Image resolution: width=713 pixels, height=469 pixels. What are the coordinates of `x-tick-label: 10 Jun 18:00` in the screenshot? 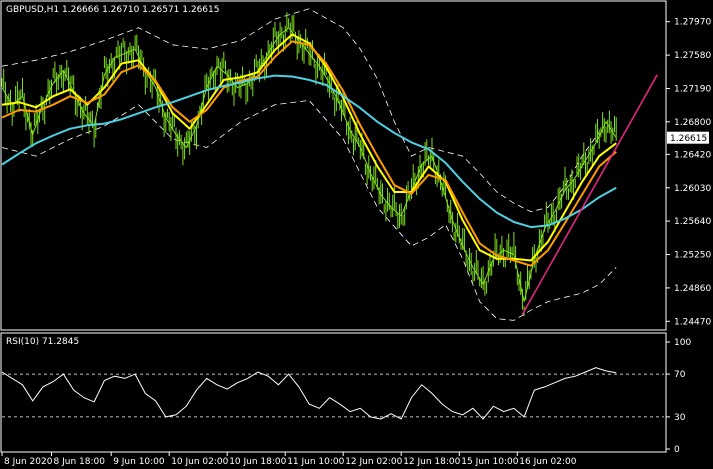 It's located at (257, 462).